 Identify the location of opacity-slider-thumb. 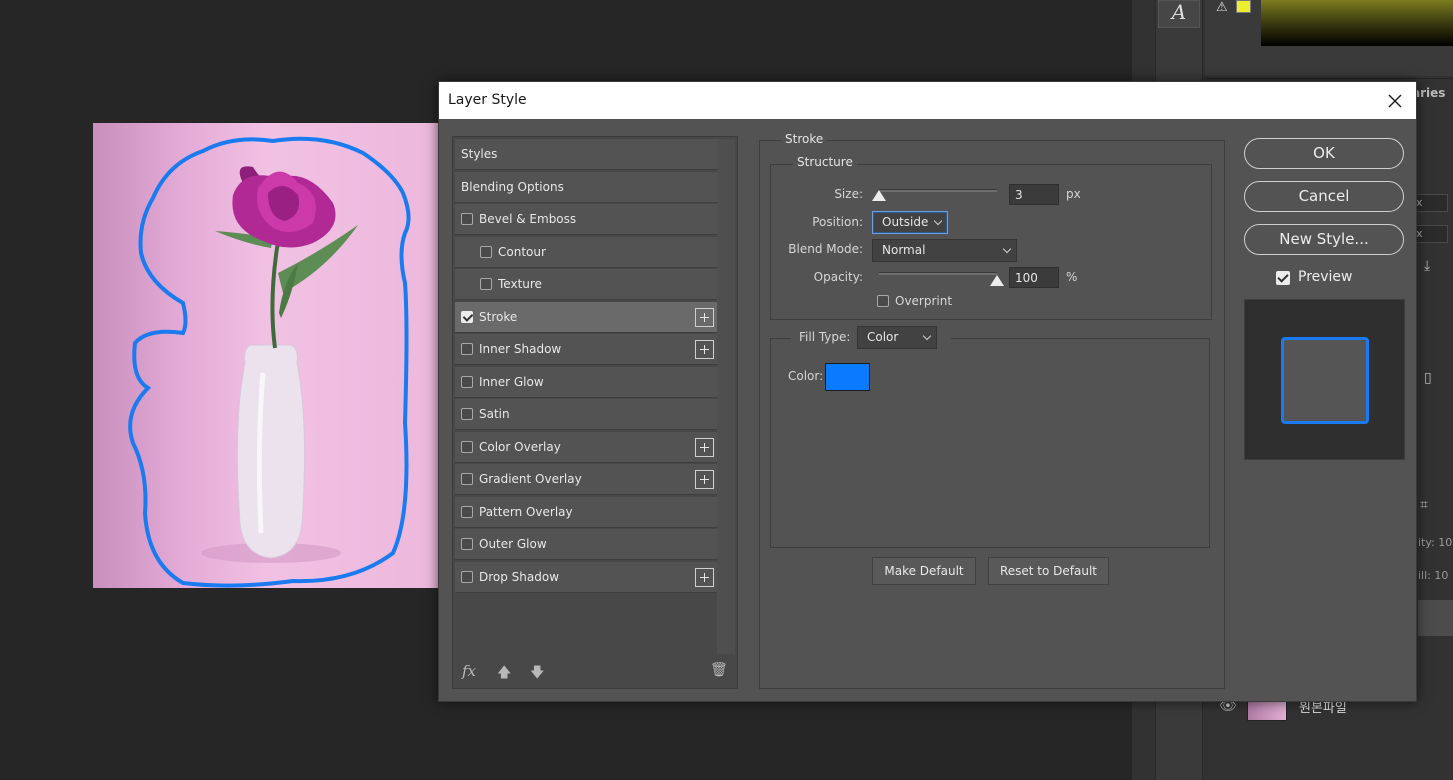
(997, 280).